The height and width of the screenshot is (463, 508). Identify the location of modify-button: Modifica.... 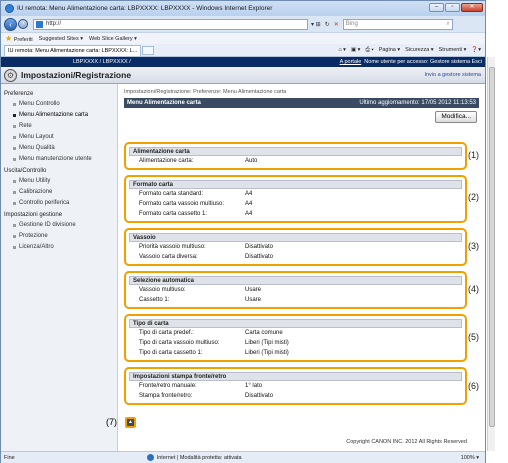
(456, 117).